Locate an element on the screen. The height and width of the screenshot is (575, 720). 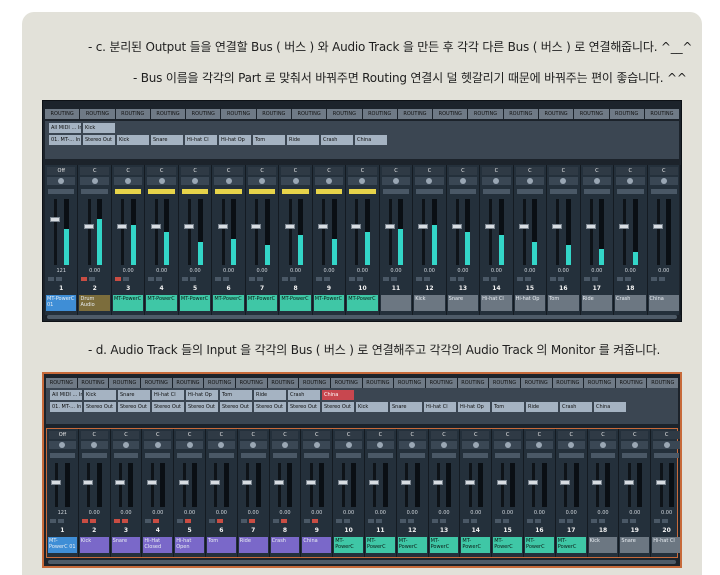
output-select: Ride is located at coordinates (542, 407).